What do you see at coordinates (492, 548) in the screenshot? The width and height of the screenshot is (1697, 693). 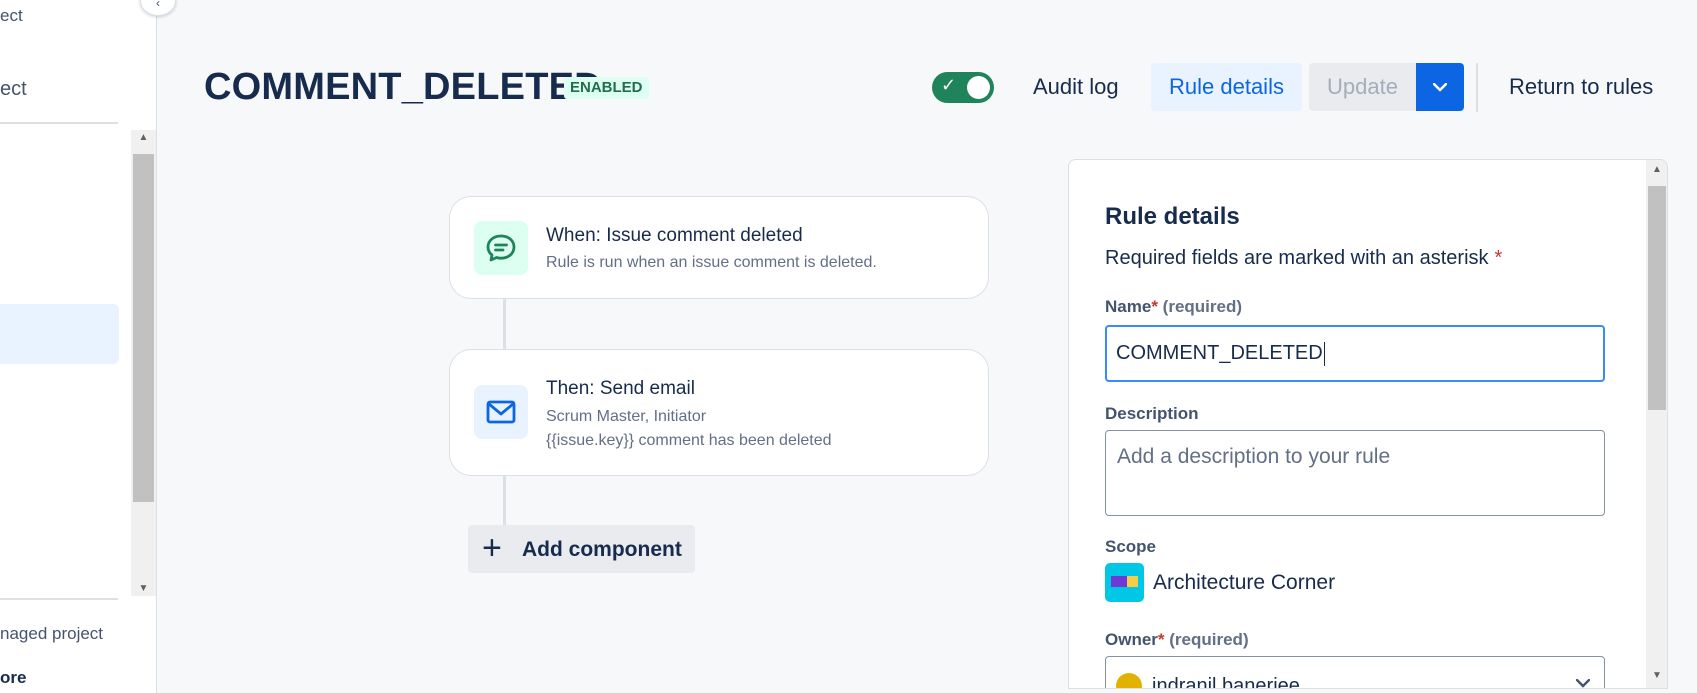 I see `plus-icon: +` at bounding box center [492, 548].